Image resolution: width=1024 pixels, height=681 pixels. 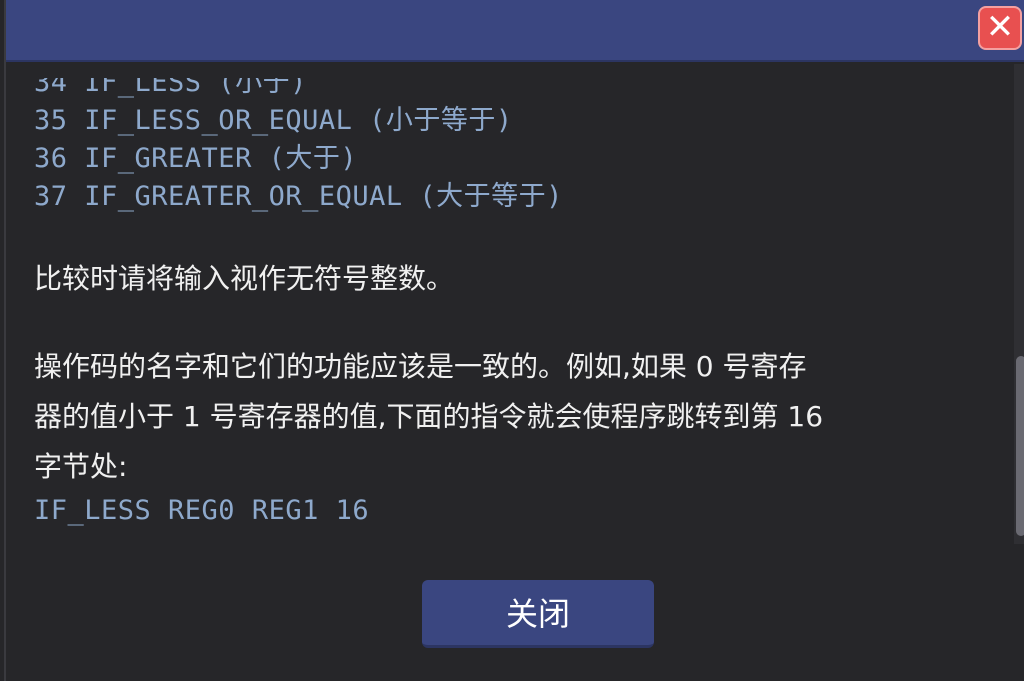 I want to click on close-button: 关闭, so click(x=538, y=614).